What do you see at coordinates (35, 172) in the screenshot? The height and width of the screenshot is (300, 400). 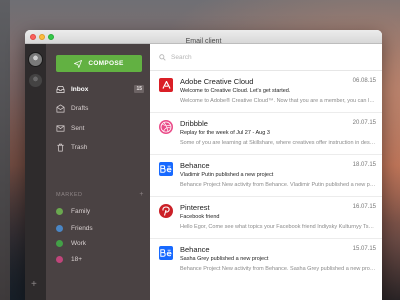 I see `account-bar: +` at bounding box center [35, 172].